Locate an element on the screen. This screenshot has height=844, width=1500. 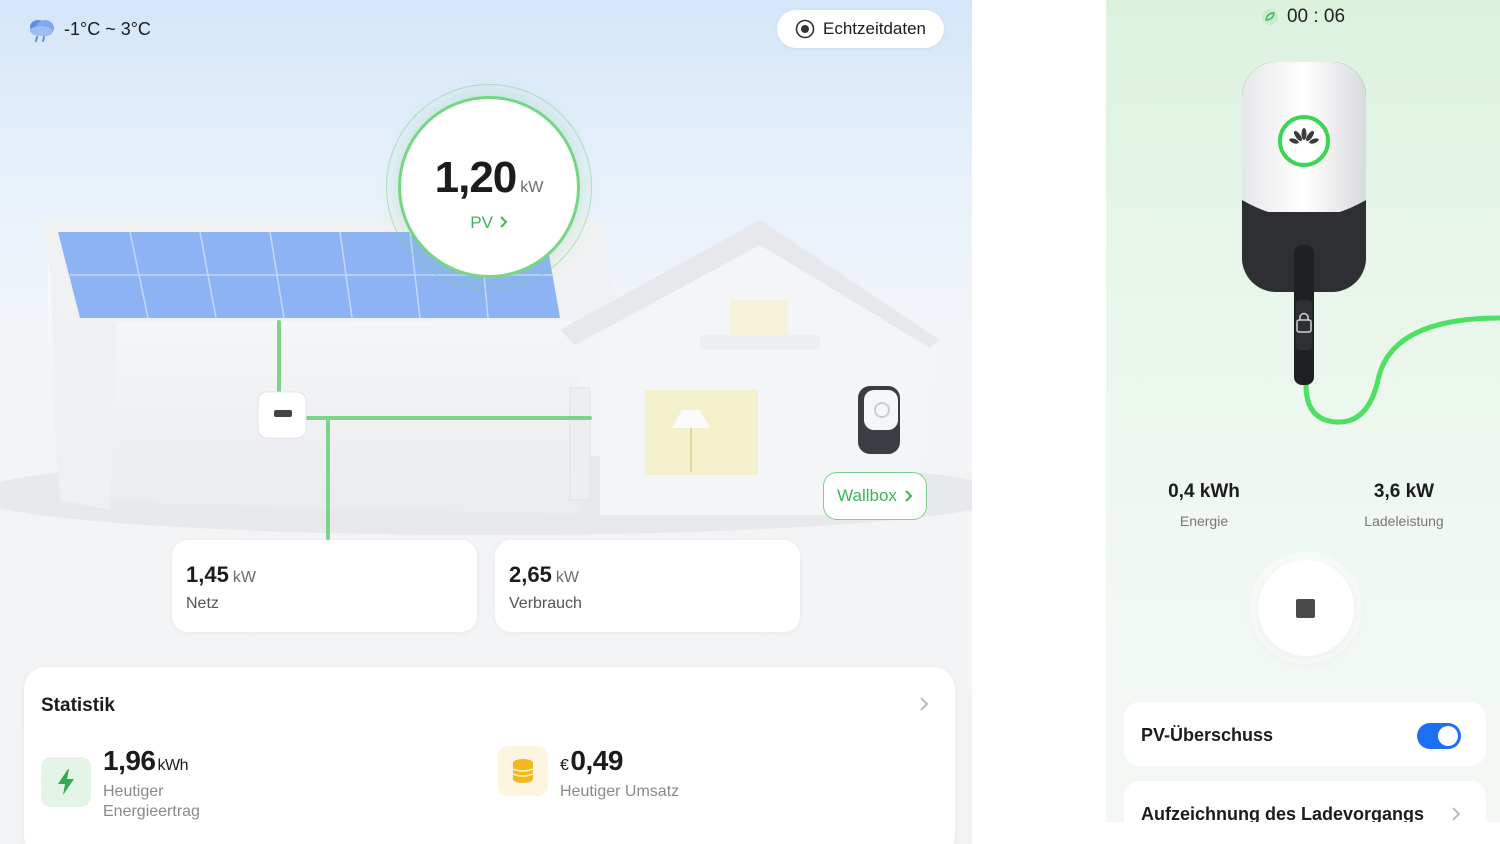
consumption-card: 2,65 kW Verbrauch is located at coordinates (647, 586).